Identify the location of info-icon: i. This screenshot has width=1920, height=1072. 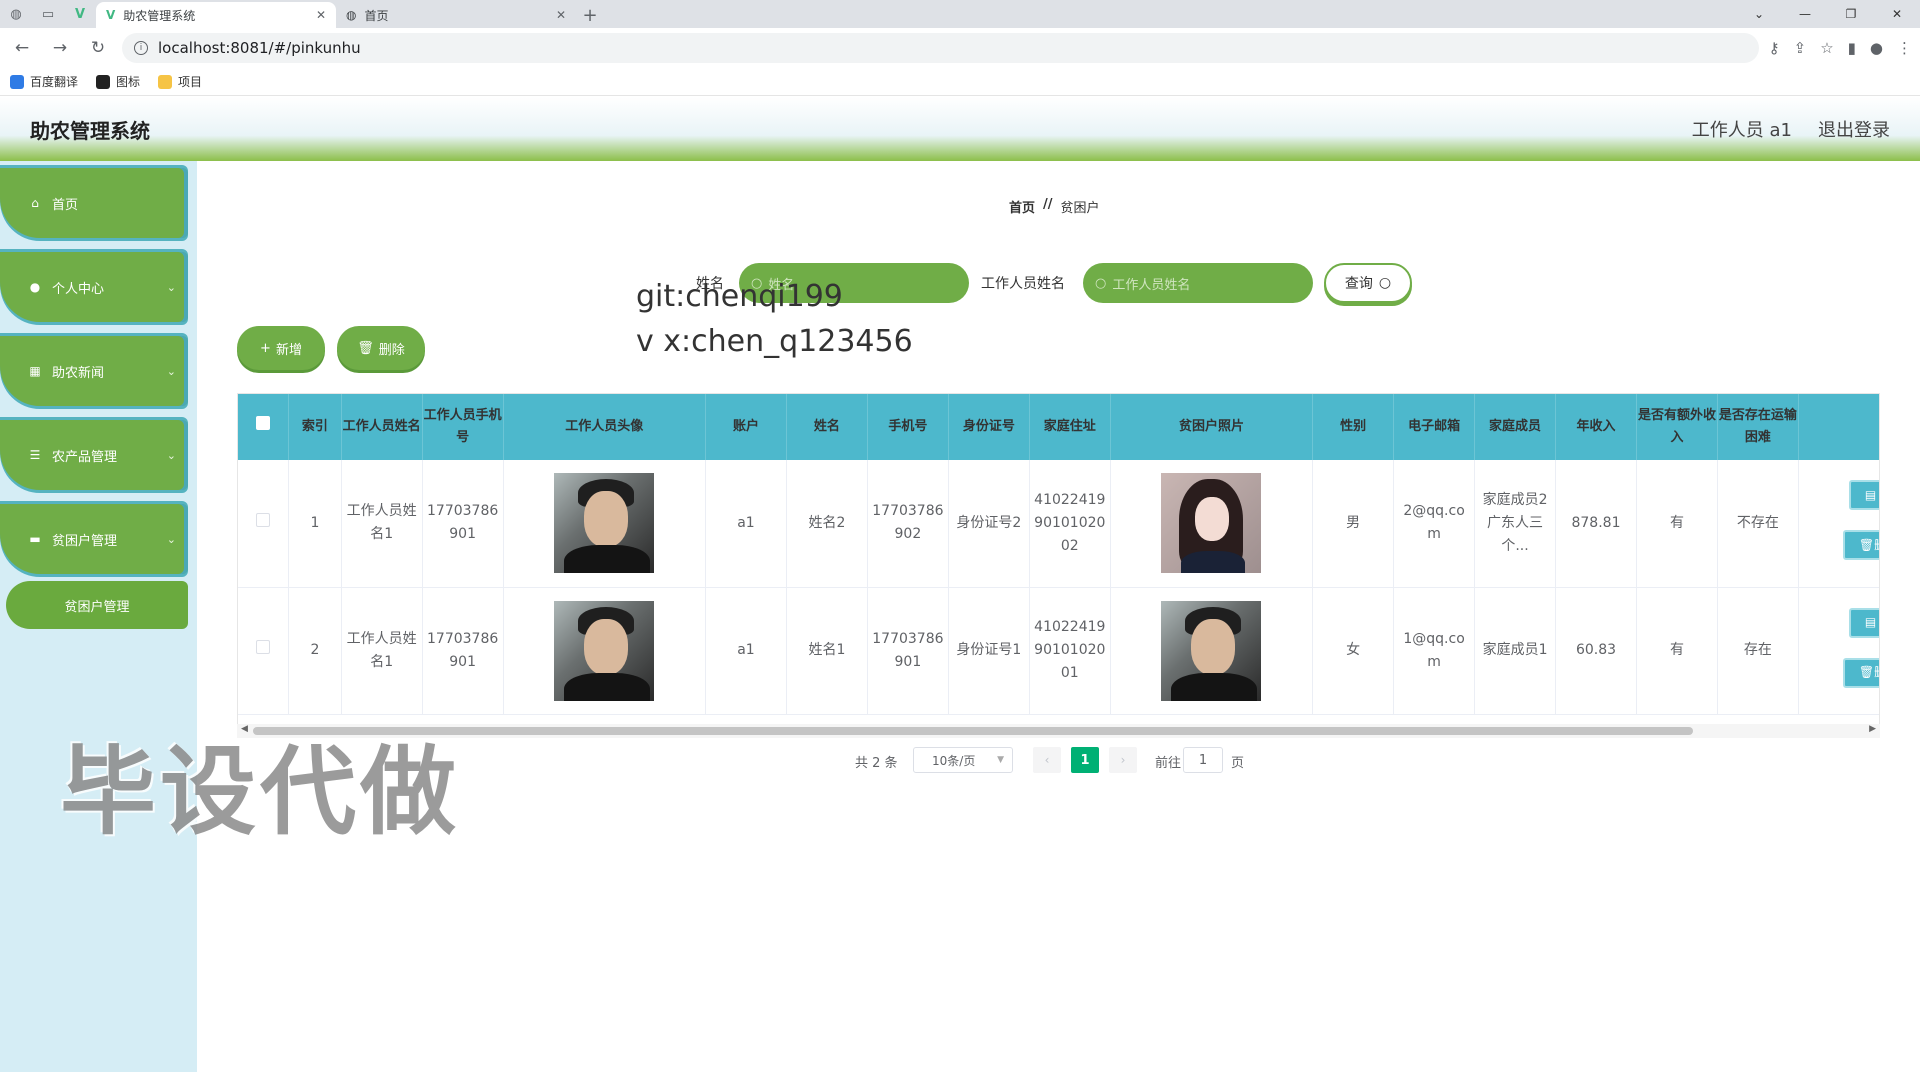
(141, 48).